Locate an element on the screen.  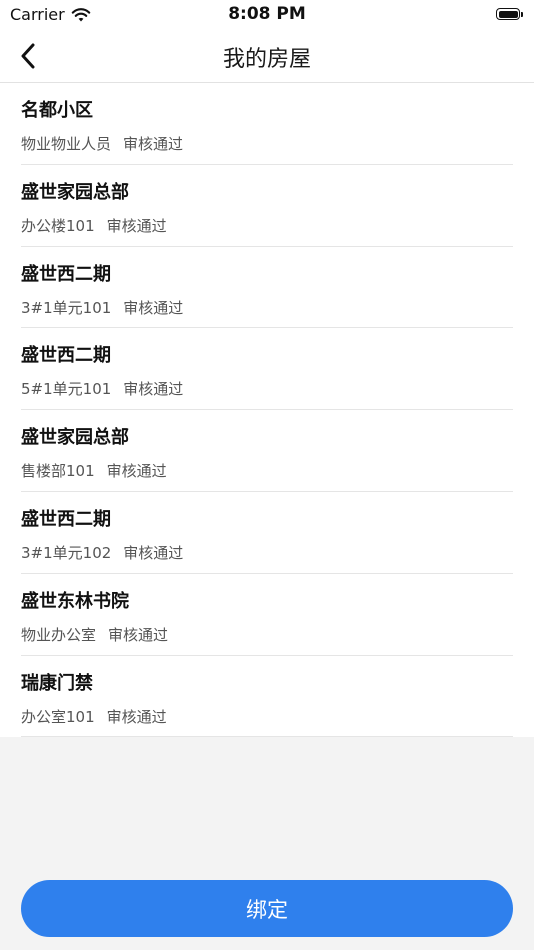
house-details: 售楼部101 审核通过 is located at coordinates (94, 470).